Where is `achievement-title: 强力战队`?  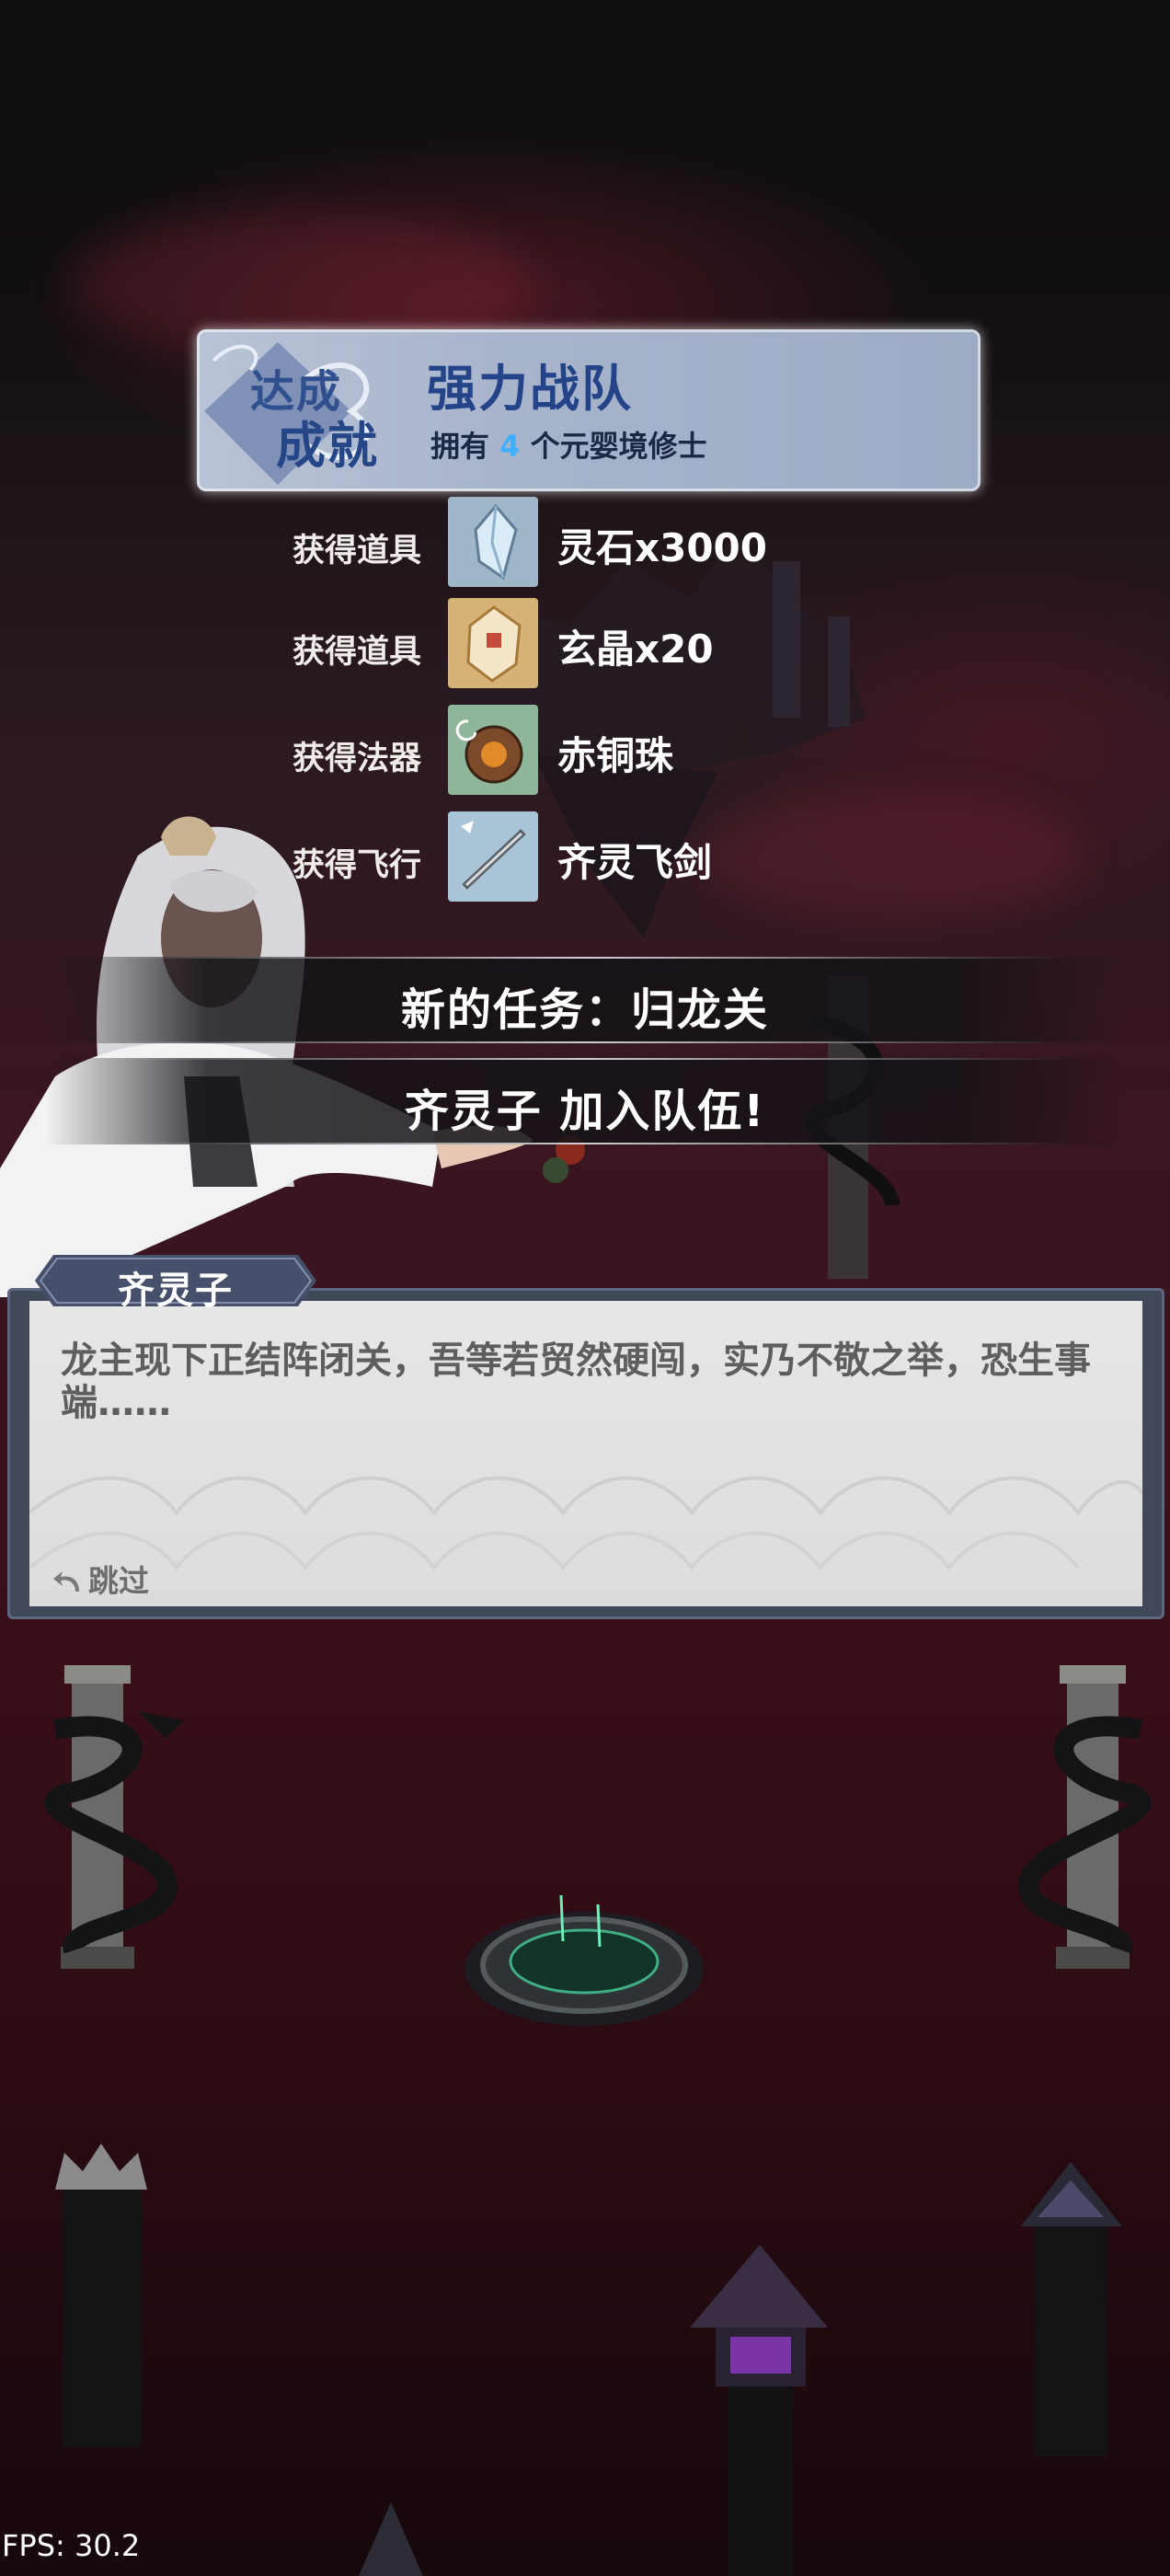
achievement-title: 强力战队 is located at coordinates (530, 389).